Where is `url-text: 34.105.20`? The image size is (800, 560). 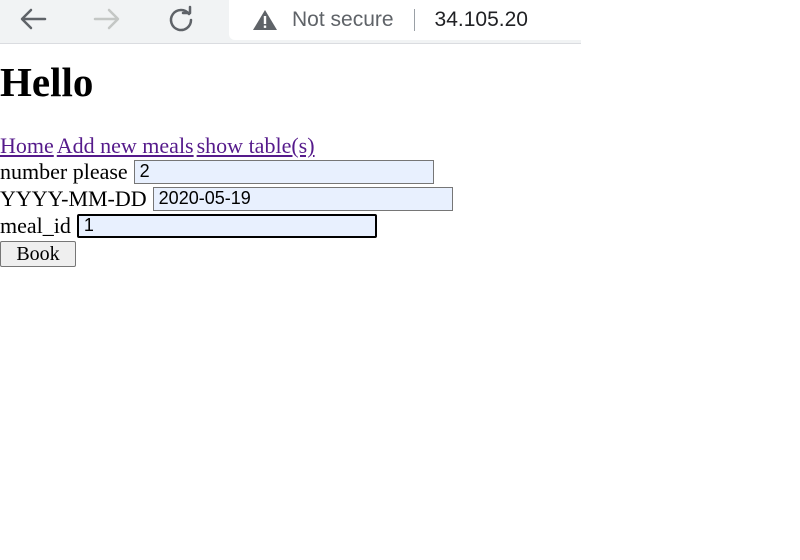 url-text: 34.105.20 is located at coordinates (481, 20).